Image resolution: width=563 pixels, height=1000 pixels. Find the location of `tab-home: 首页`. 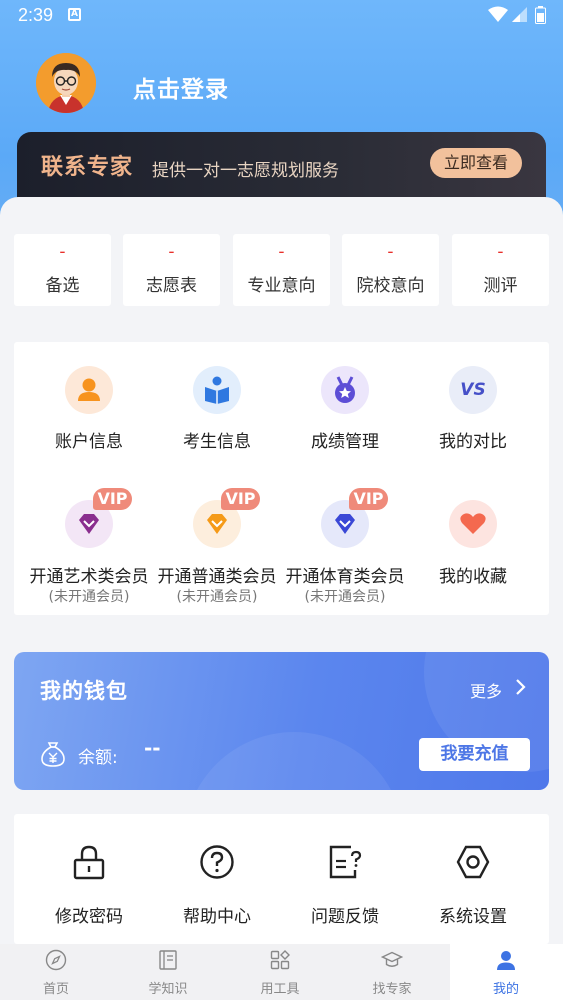

tab-home: 首页 is located at coordinates (56, 972).